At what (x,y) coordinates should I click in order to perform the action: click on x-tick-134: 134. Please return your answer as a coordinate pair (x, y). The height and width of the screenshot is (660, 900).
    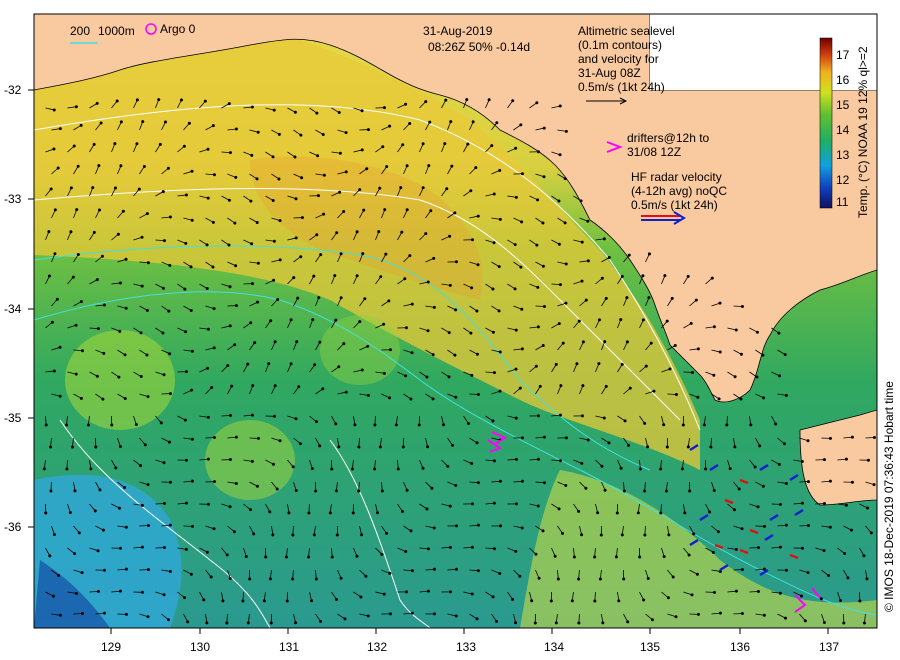
    Looking at the image, I should click on (554, 647).